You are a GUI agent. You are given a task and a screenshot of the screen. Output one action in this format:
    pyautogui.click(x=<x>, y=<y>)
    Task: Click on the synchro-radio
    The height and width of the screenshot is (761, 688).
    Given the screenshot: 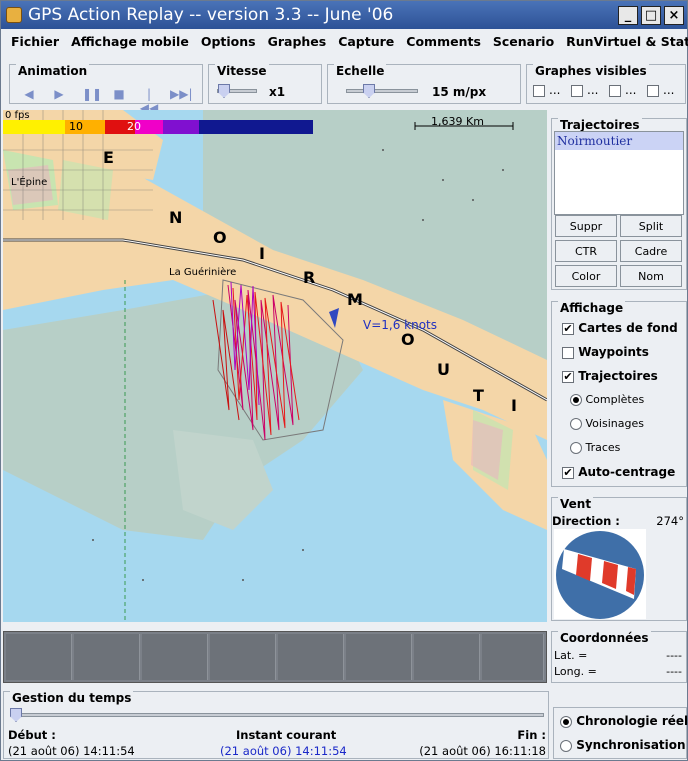 What is the action you would take?
    pyautogui.click(x=566, y=745)
    